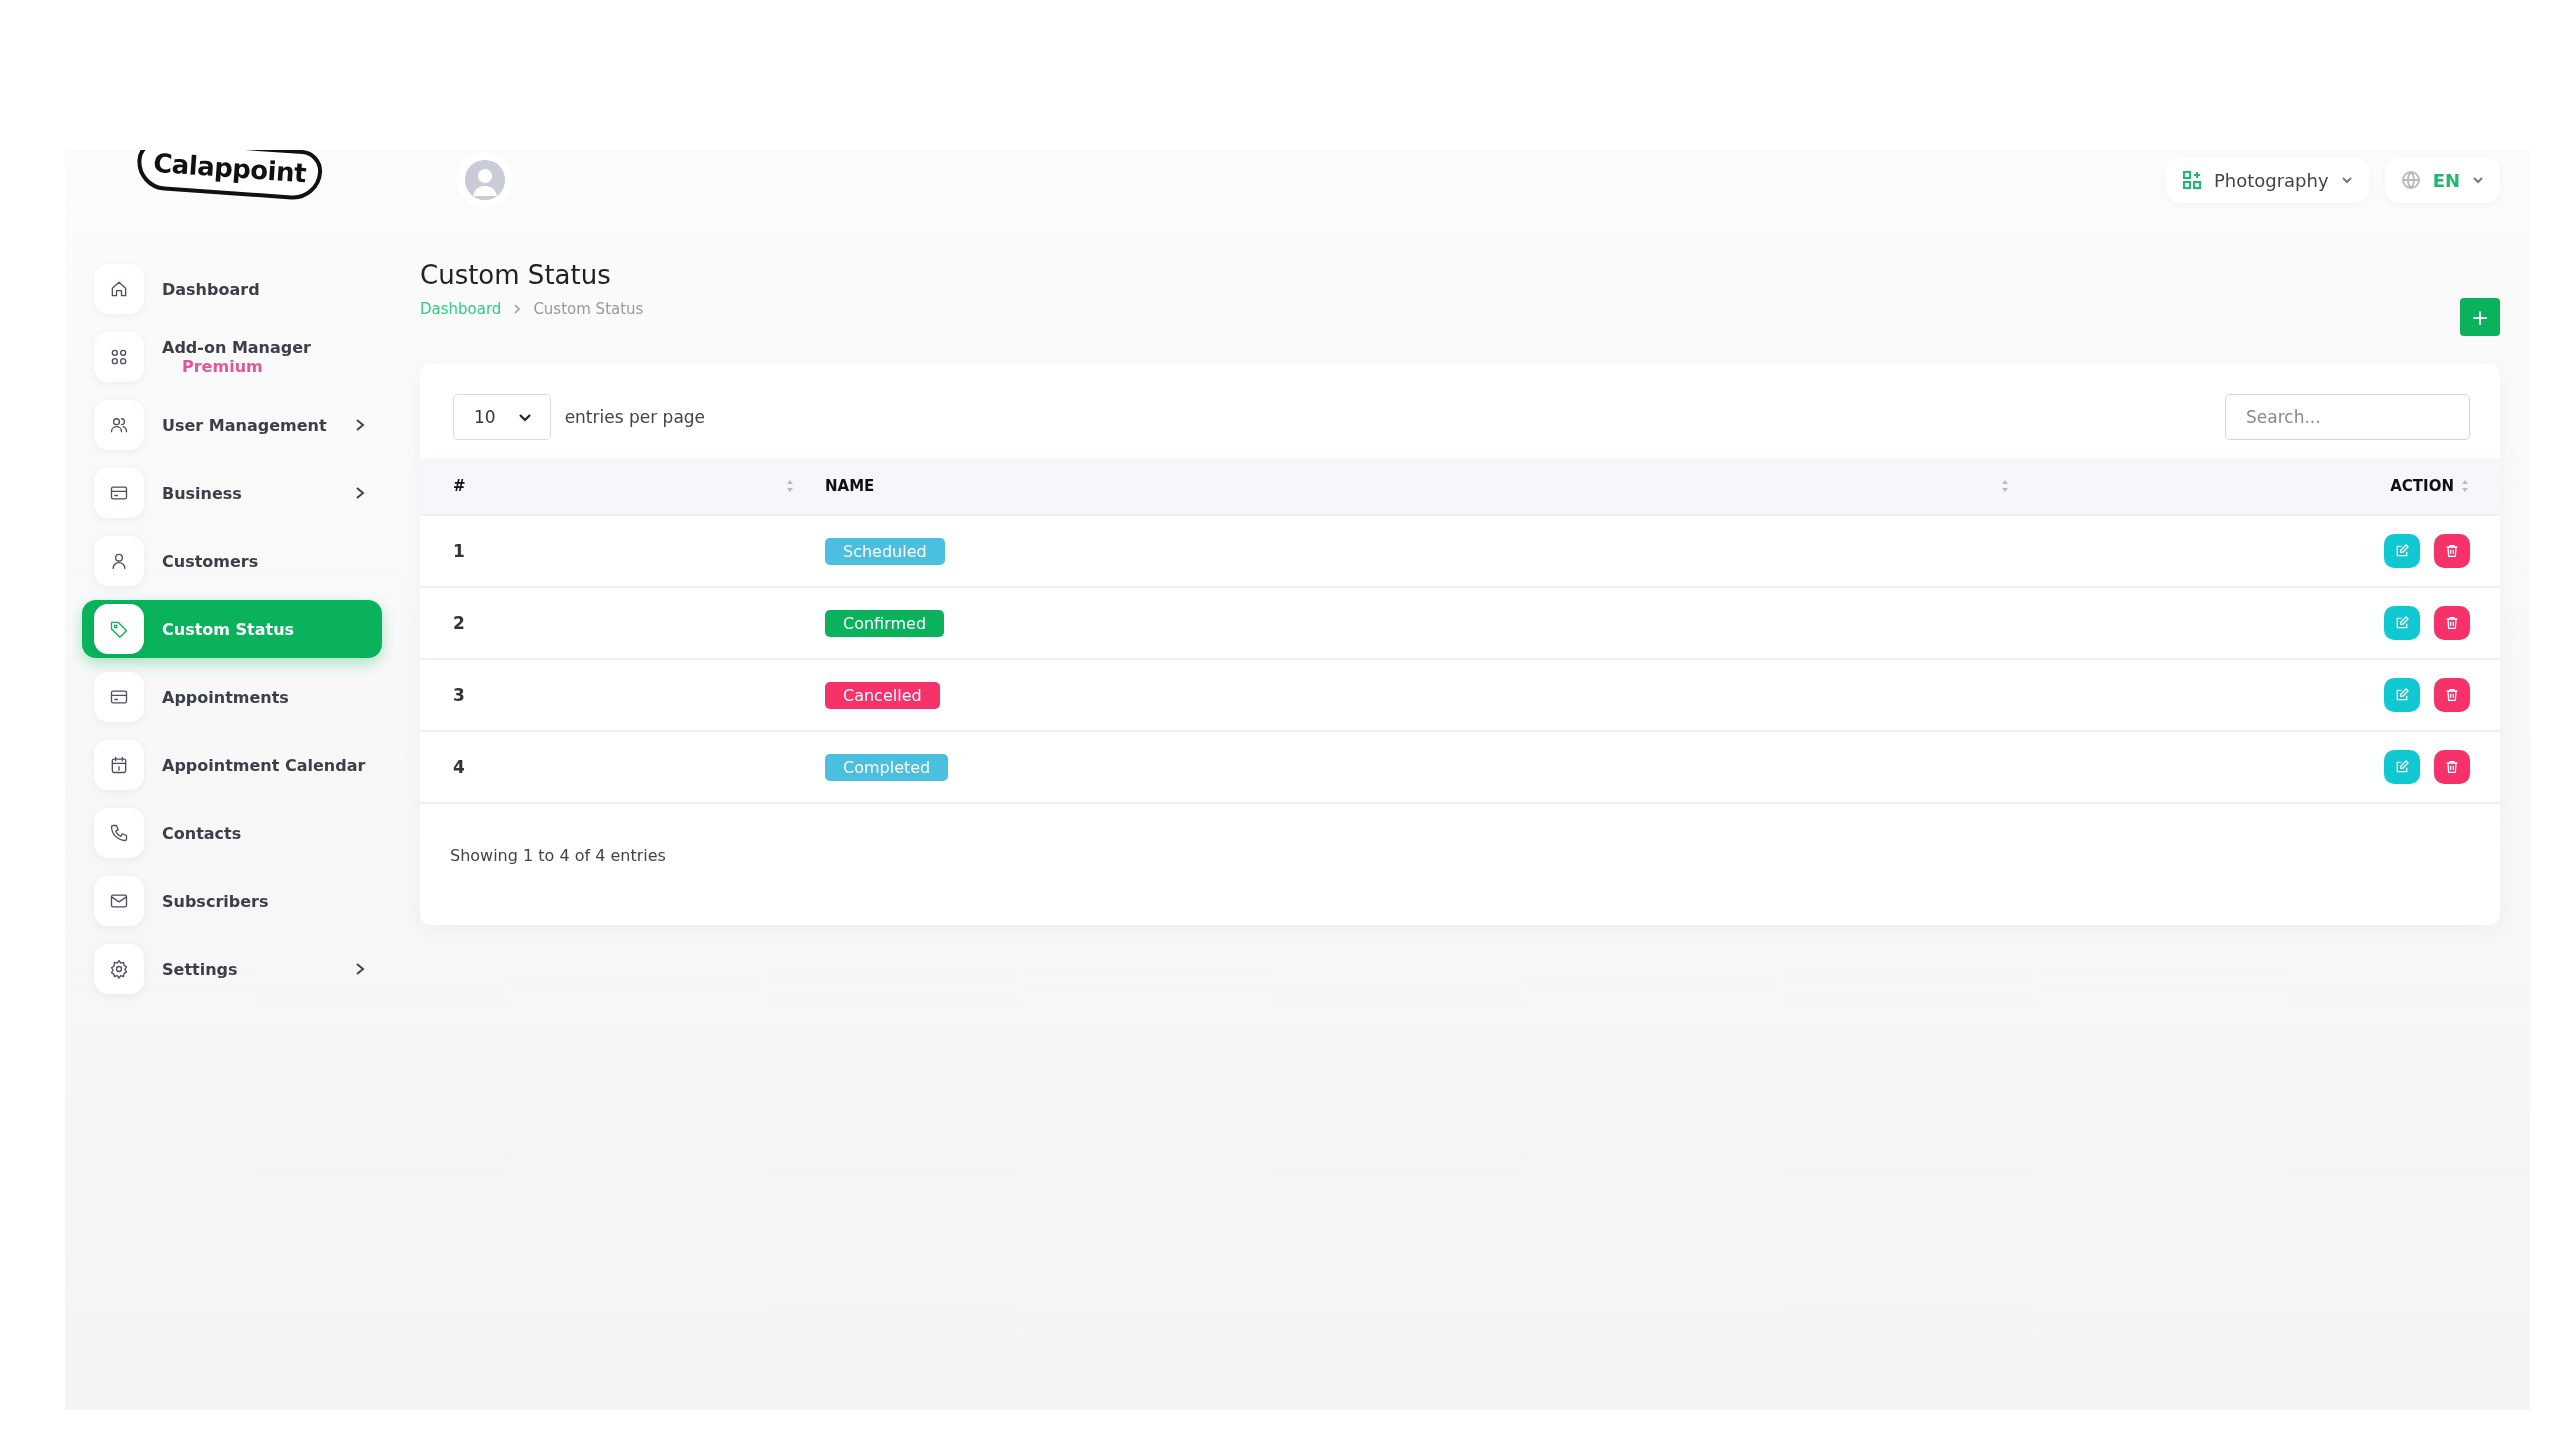  Describe the element at coordinates (887, 767) in the screenshot. I see `status-badge: Completed` at that location.